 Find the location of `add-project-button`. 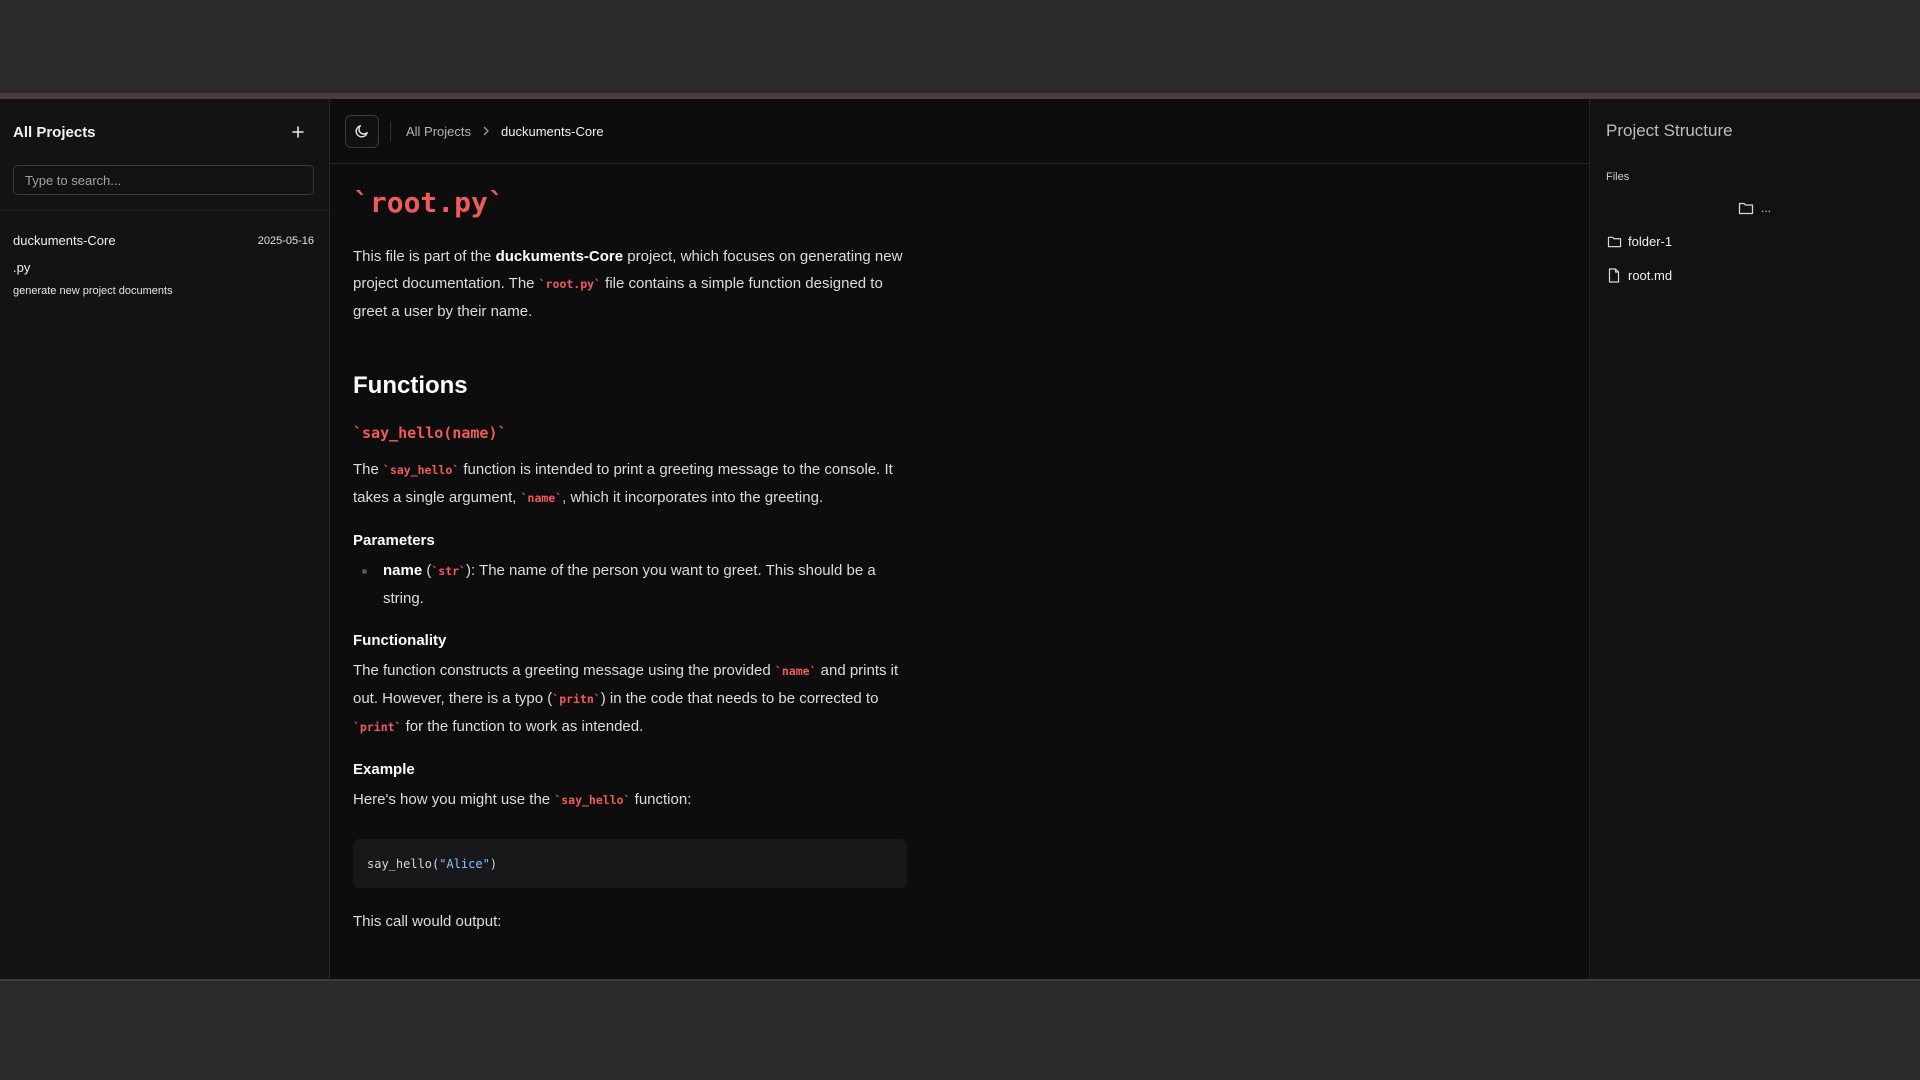

add-project-button is located at coordinates (298, 132).